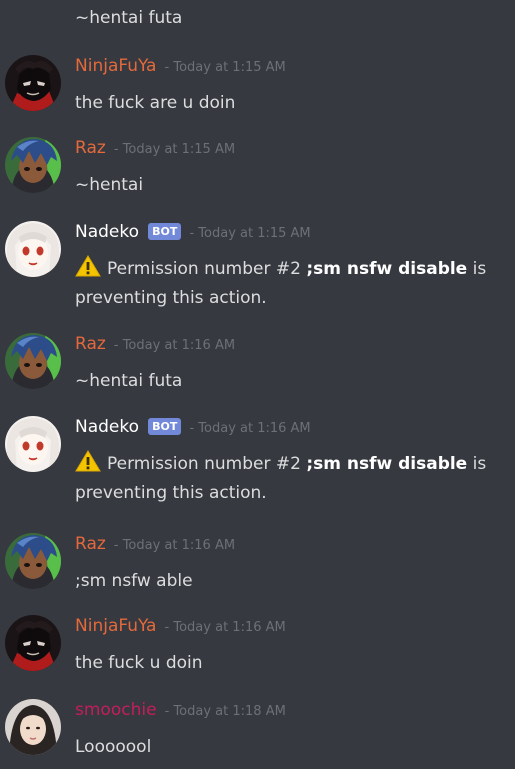 Image resolution: width=515 pixels, height=769 pixels. Describe the element at coordinates (139, 663) in the screenshot. I see `message-text: the fuck u doin` at that location.